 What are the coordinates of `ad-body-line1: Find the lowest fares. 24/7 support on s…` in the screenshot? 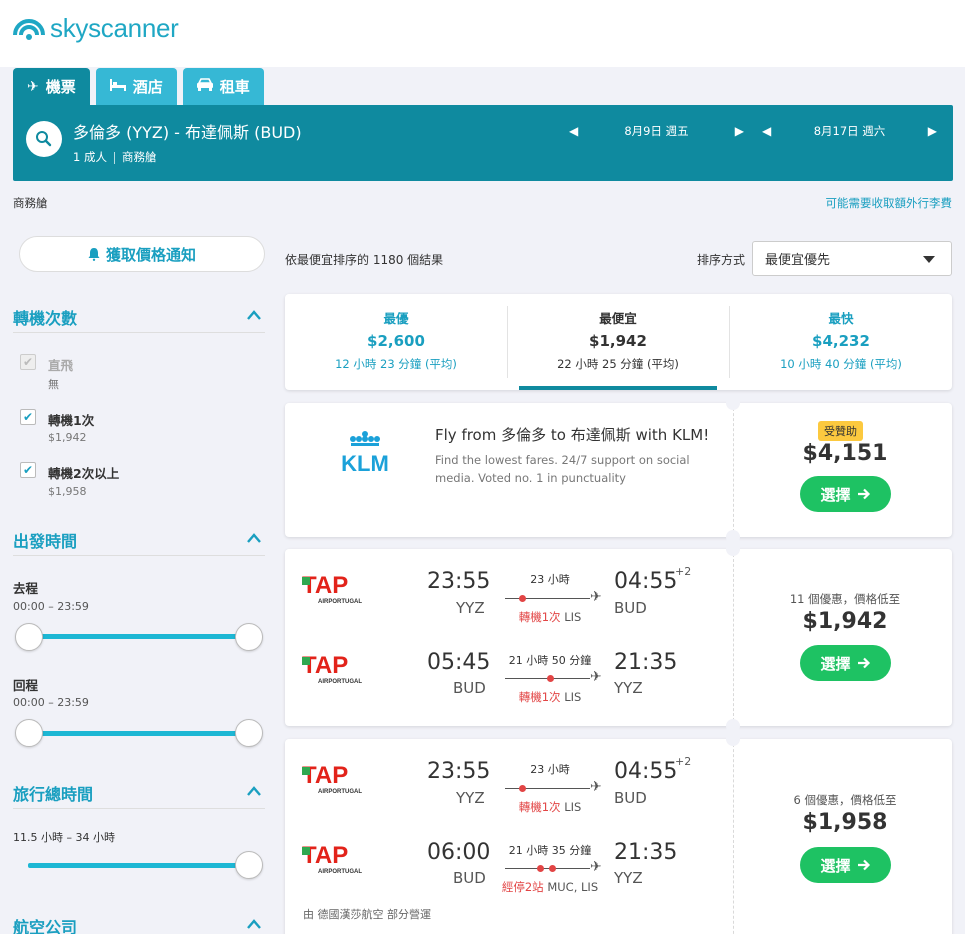 It's located at (562, 460).